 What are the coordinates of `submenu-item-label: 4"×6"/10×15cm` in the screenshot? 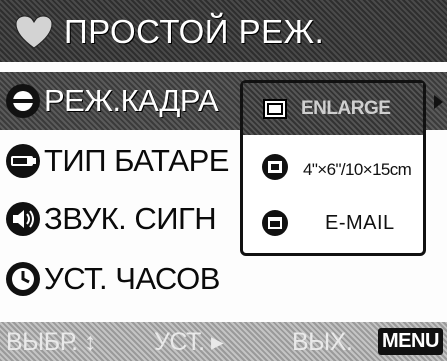 It's located at (357, 169).